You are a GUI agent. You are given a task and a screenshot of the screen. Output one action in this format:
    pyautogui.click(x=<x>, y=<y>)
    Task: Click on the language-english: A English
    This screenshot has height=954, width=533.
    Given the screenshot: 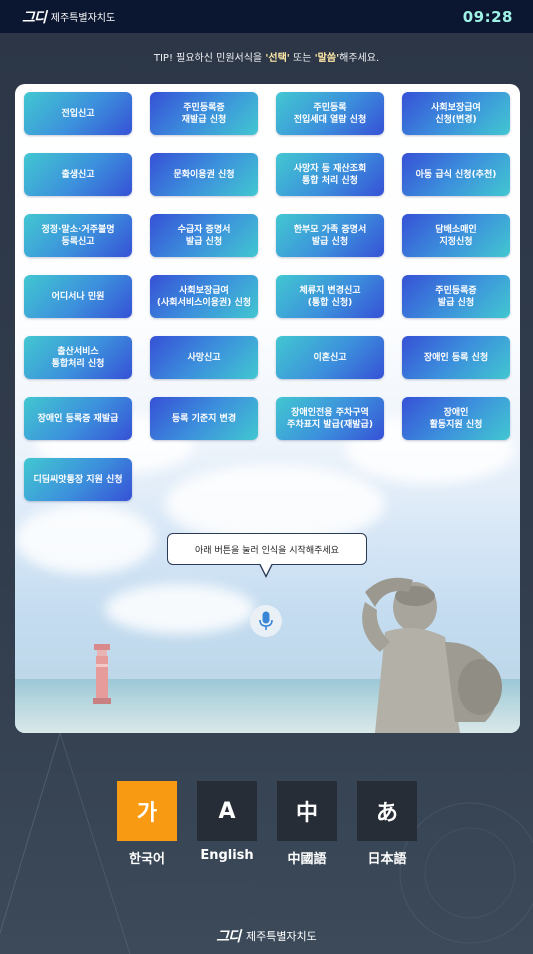 What is the action you would take?
    pyautogui.click(x=227, y=824)
    